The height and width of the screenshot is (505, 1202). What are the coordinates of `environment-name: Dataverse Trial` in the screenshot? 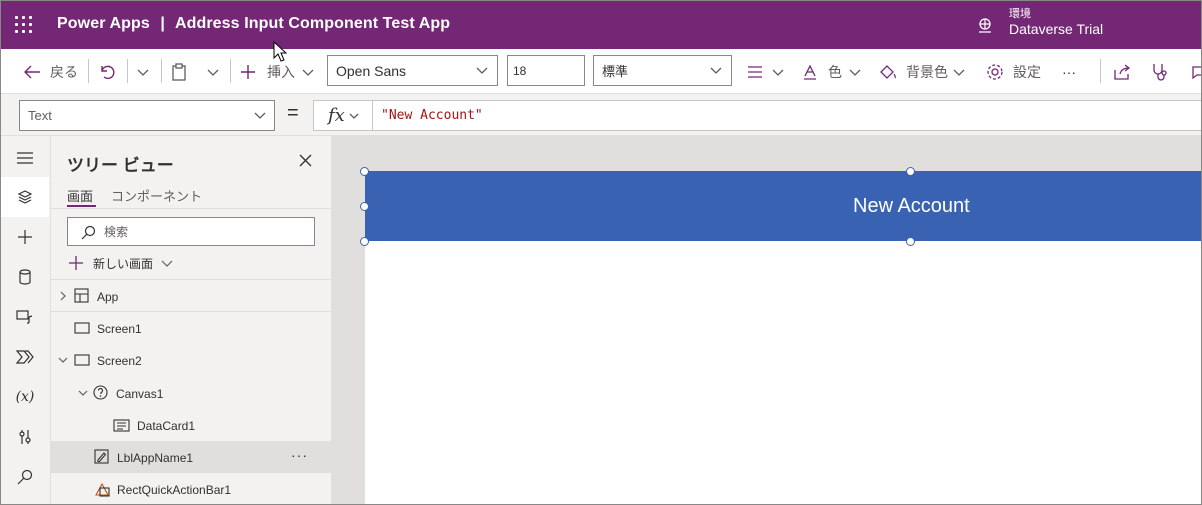 It's located at (1056, 29).